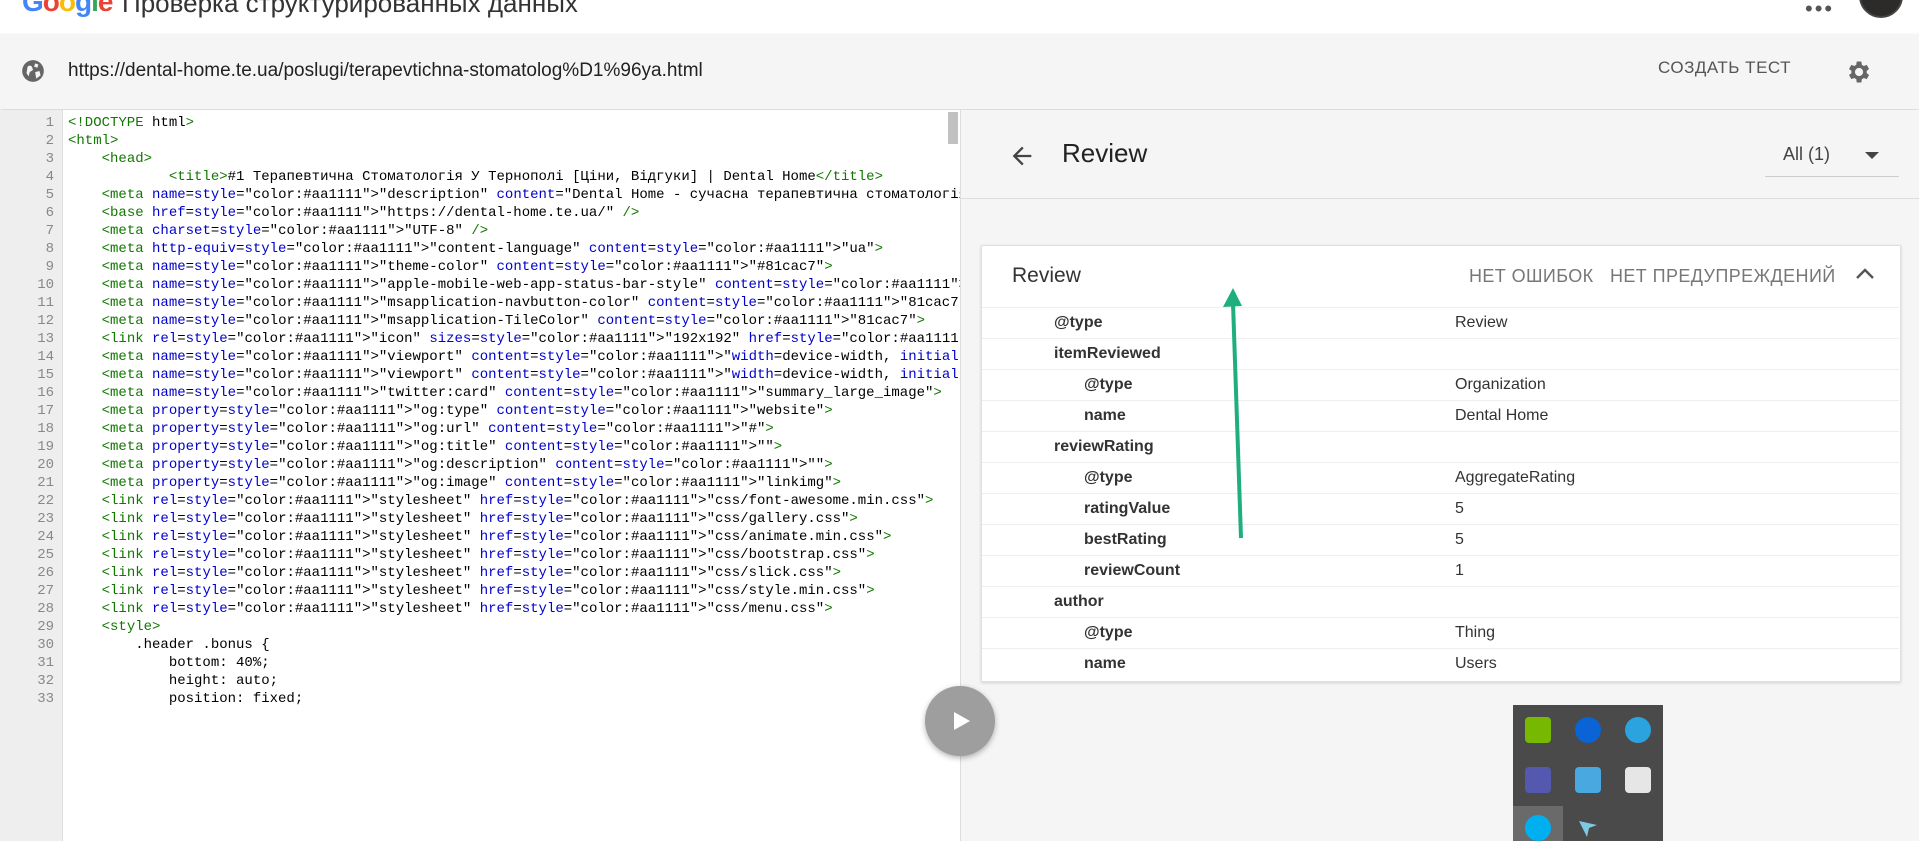 The width and height of the screenshot is (1919, 846). Describe the element at coordinates (1515, 477) in the screenshot. I see `property-value: AggregateRating` at that location.